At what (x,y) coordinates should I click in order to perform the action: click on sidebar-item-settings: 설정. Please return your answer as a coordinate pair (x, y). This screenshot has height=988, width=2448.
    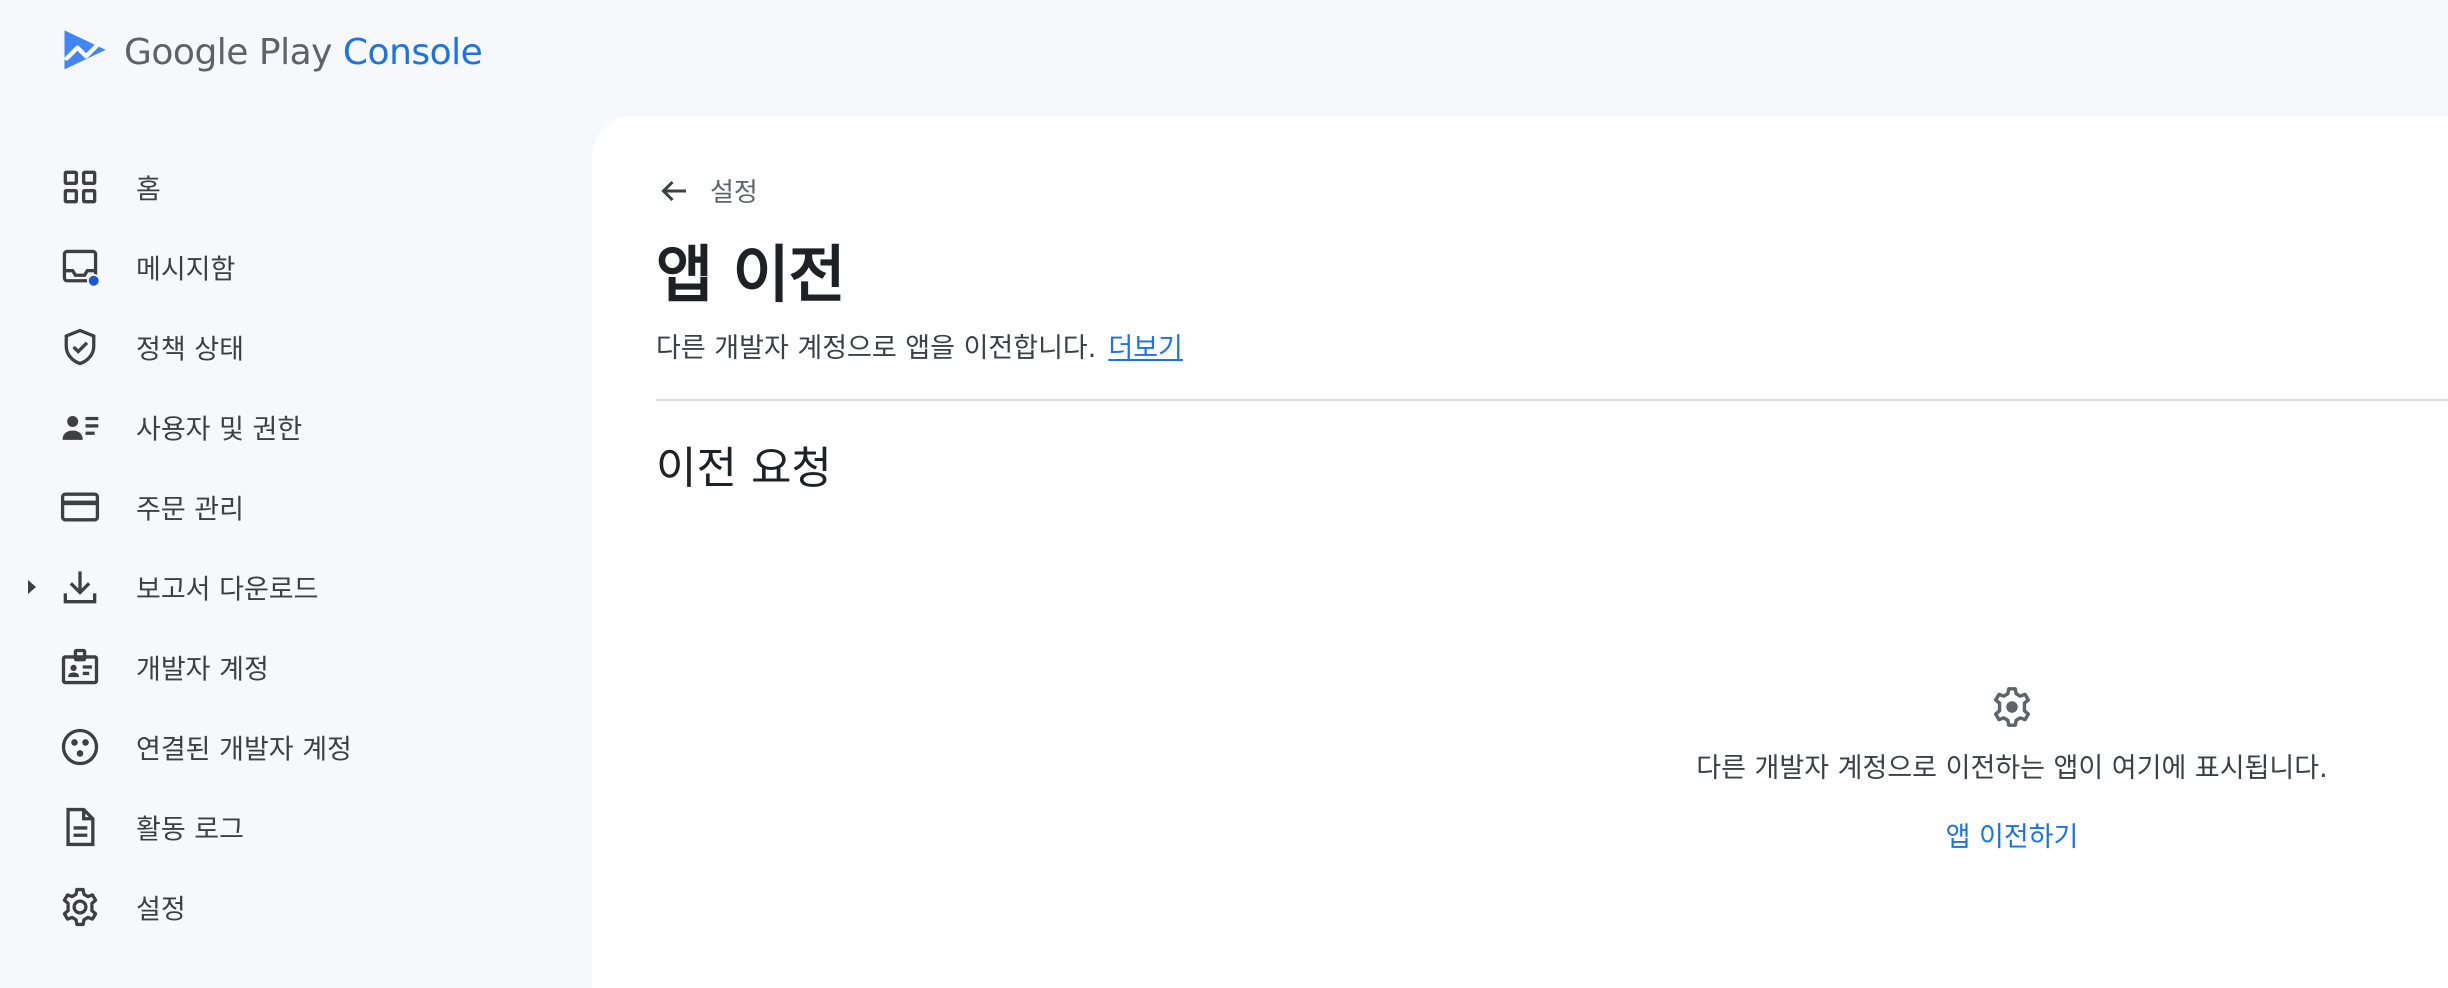
    Looking at the image, I should click on (295, 907).